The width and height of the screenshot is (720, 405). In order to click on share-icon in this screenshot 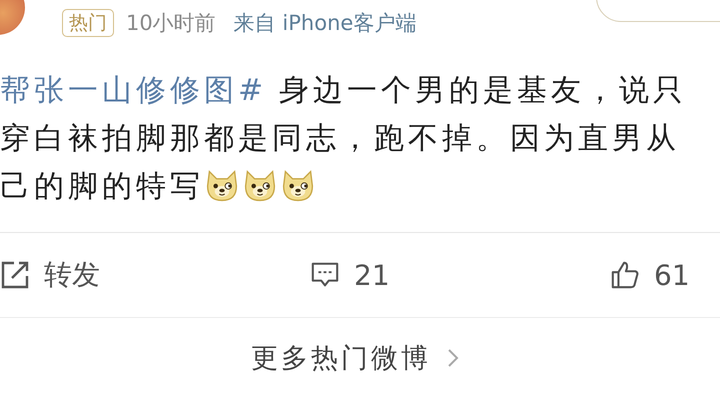, I will do `click(15, 275)`.